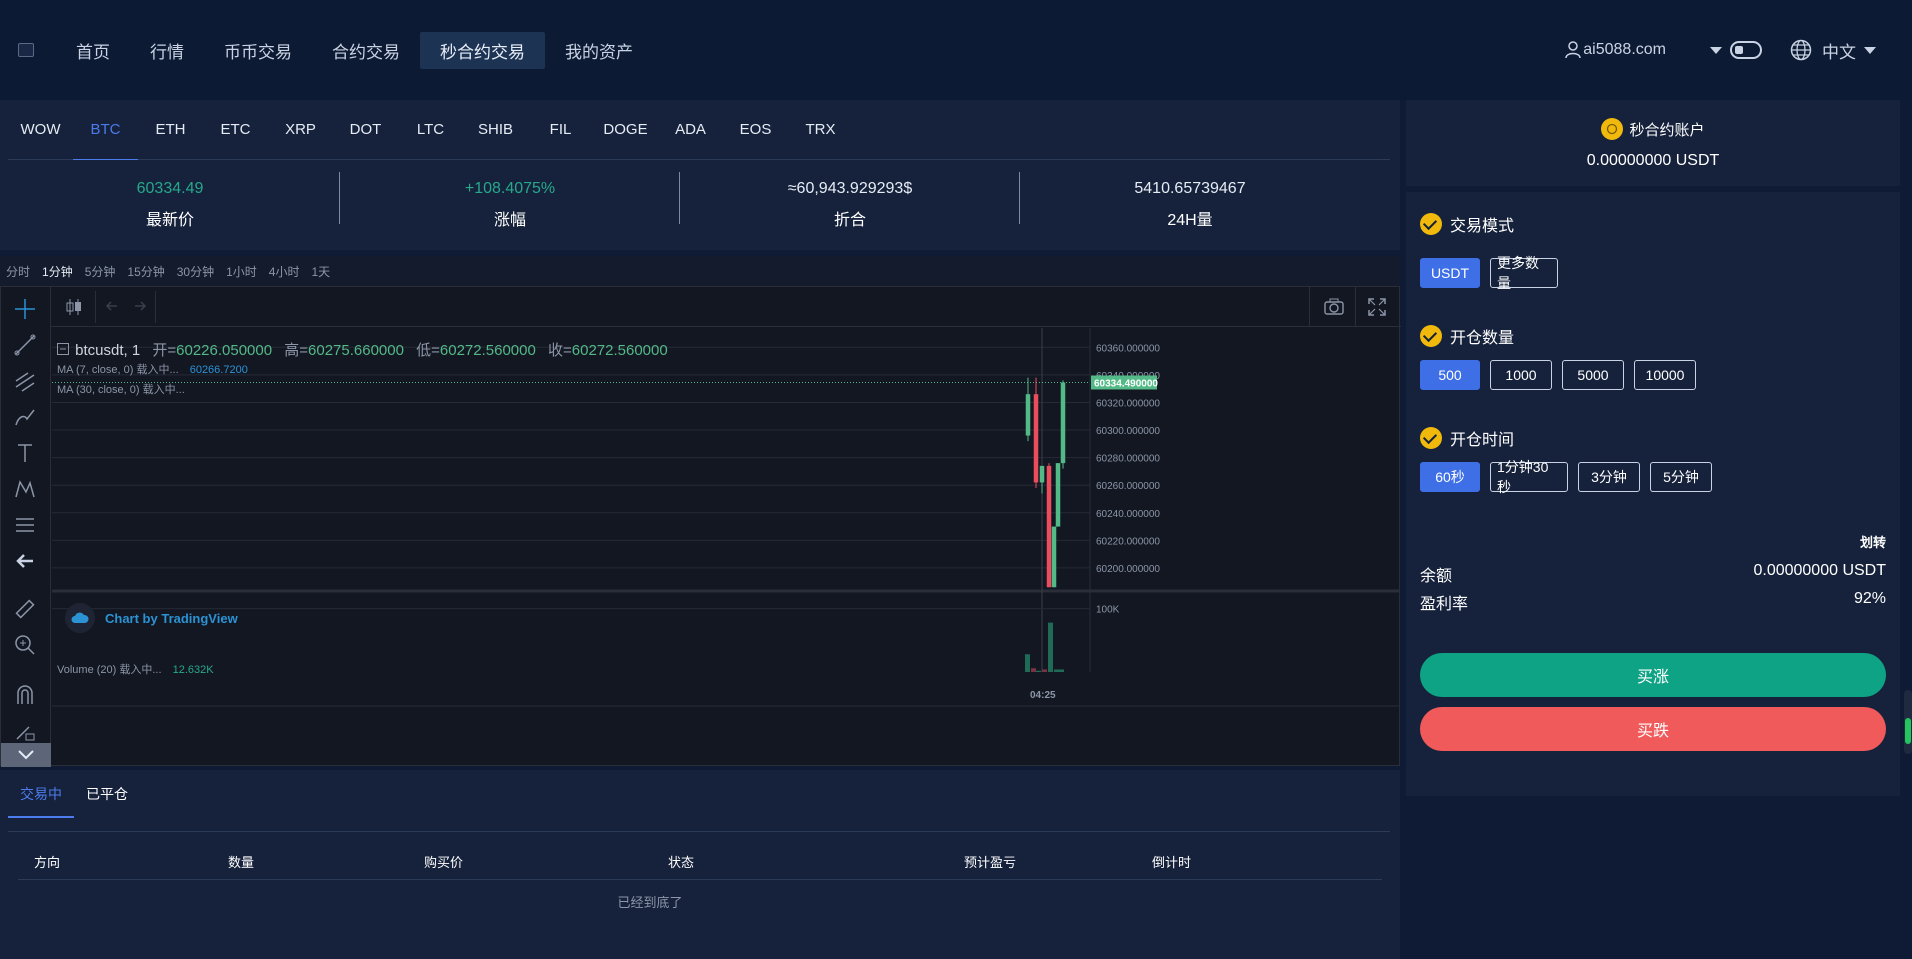 Image resolution: width=1912 pixels, height=959 pixels. I want to click on transfer-link: 划转, so click(1873, 541).